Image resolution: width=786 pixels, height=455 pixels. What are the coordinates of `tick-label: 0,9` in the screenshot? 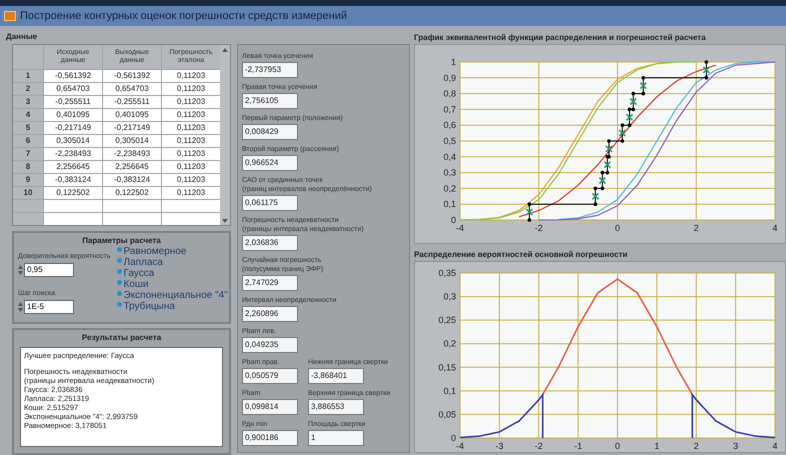 It's located at (449, 77).